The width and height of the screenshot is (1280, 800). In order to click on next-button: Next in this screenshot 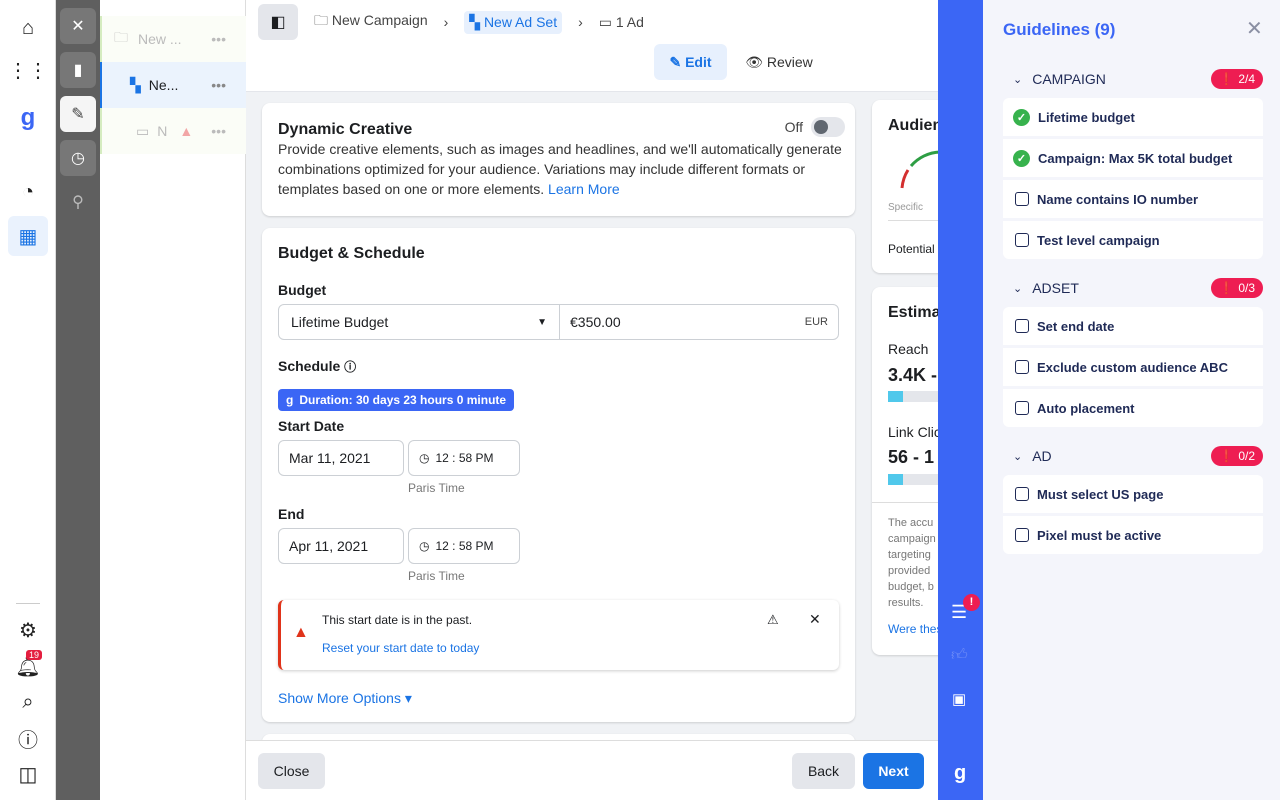, I will do `click(893, 771)`.